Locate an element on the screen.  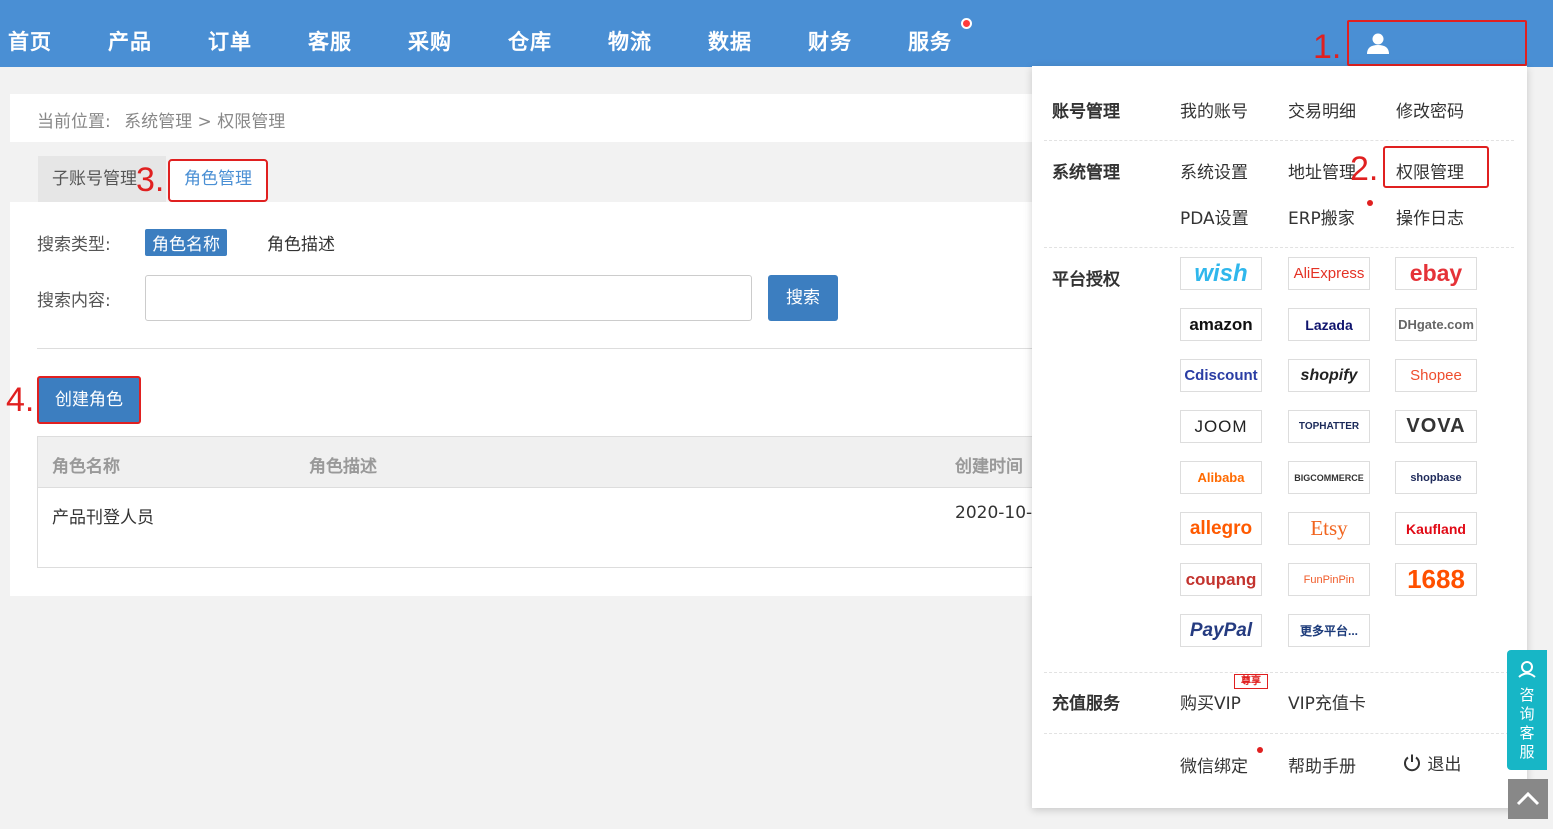
platform-wish-logo: wish is located at coordinates (1221, 273).